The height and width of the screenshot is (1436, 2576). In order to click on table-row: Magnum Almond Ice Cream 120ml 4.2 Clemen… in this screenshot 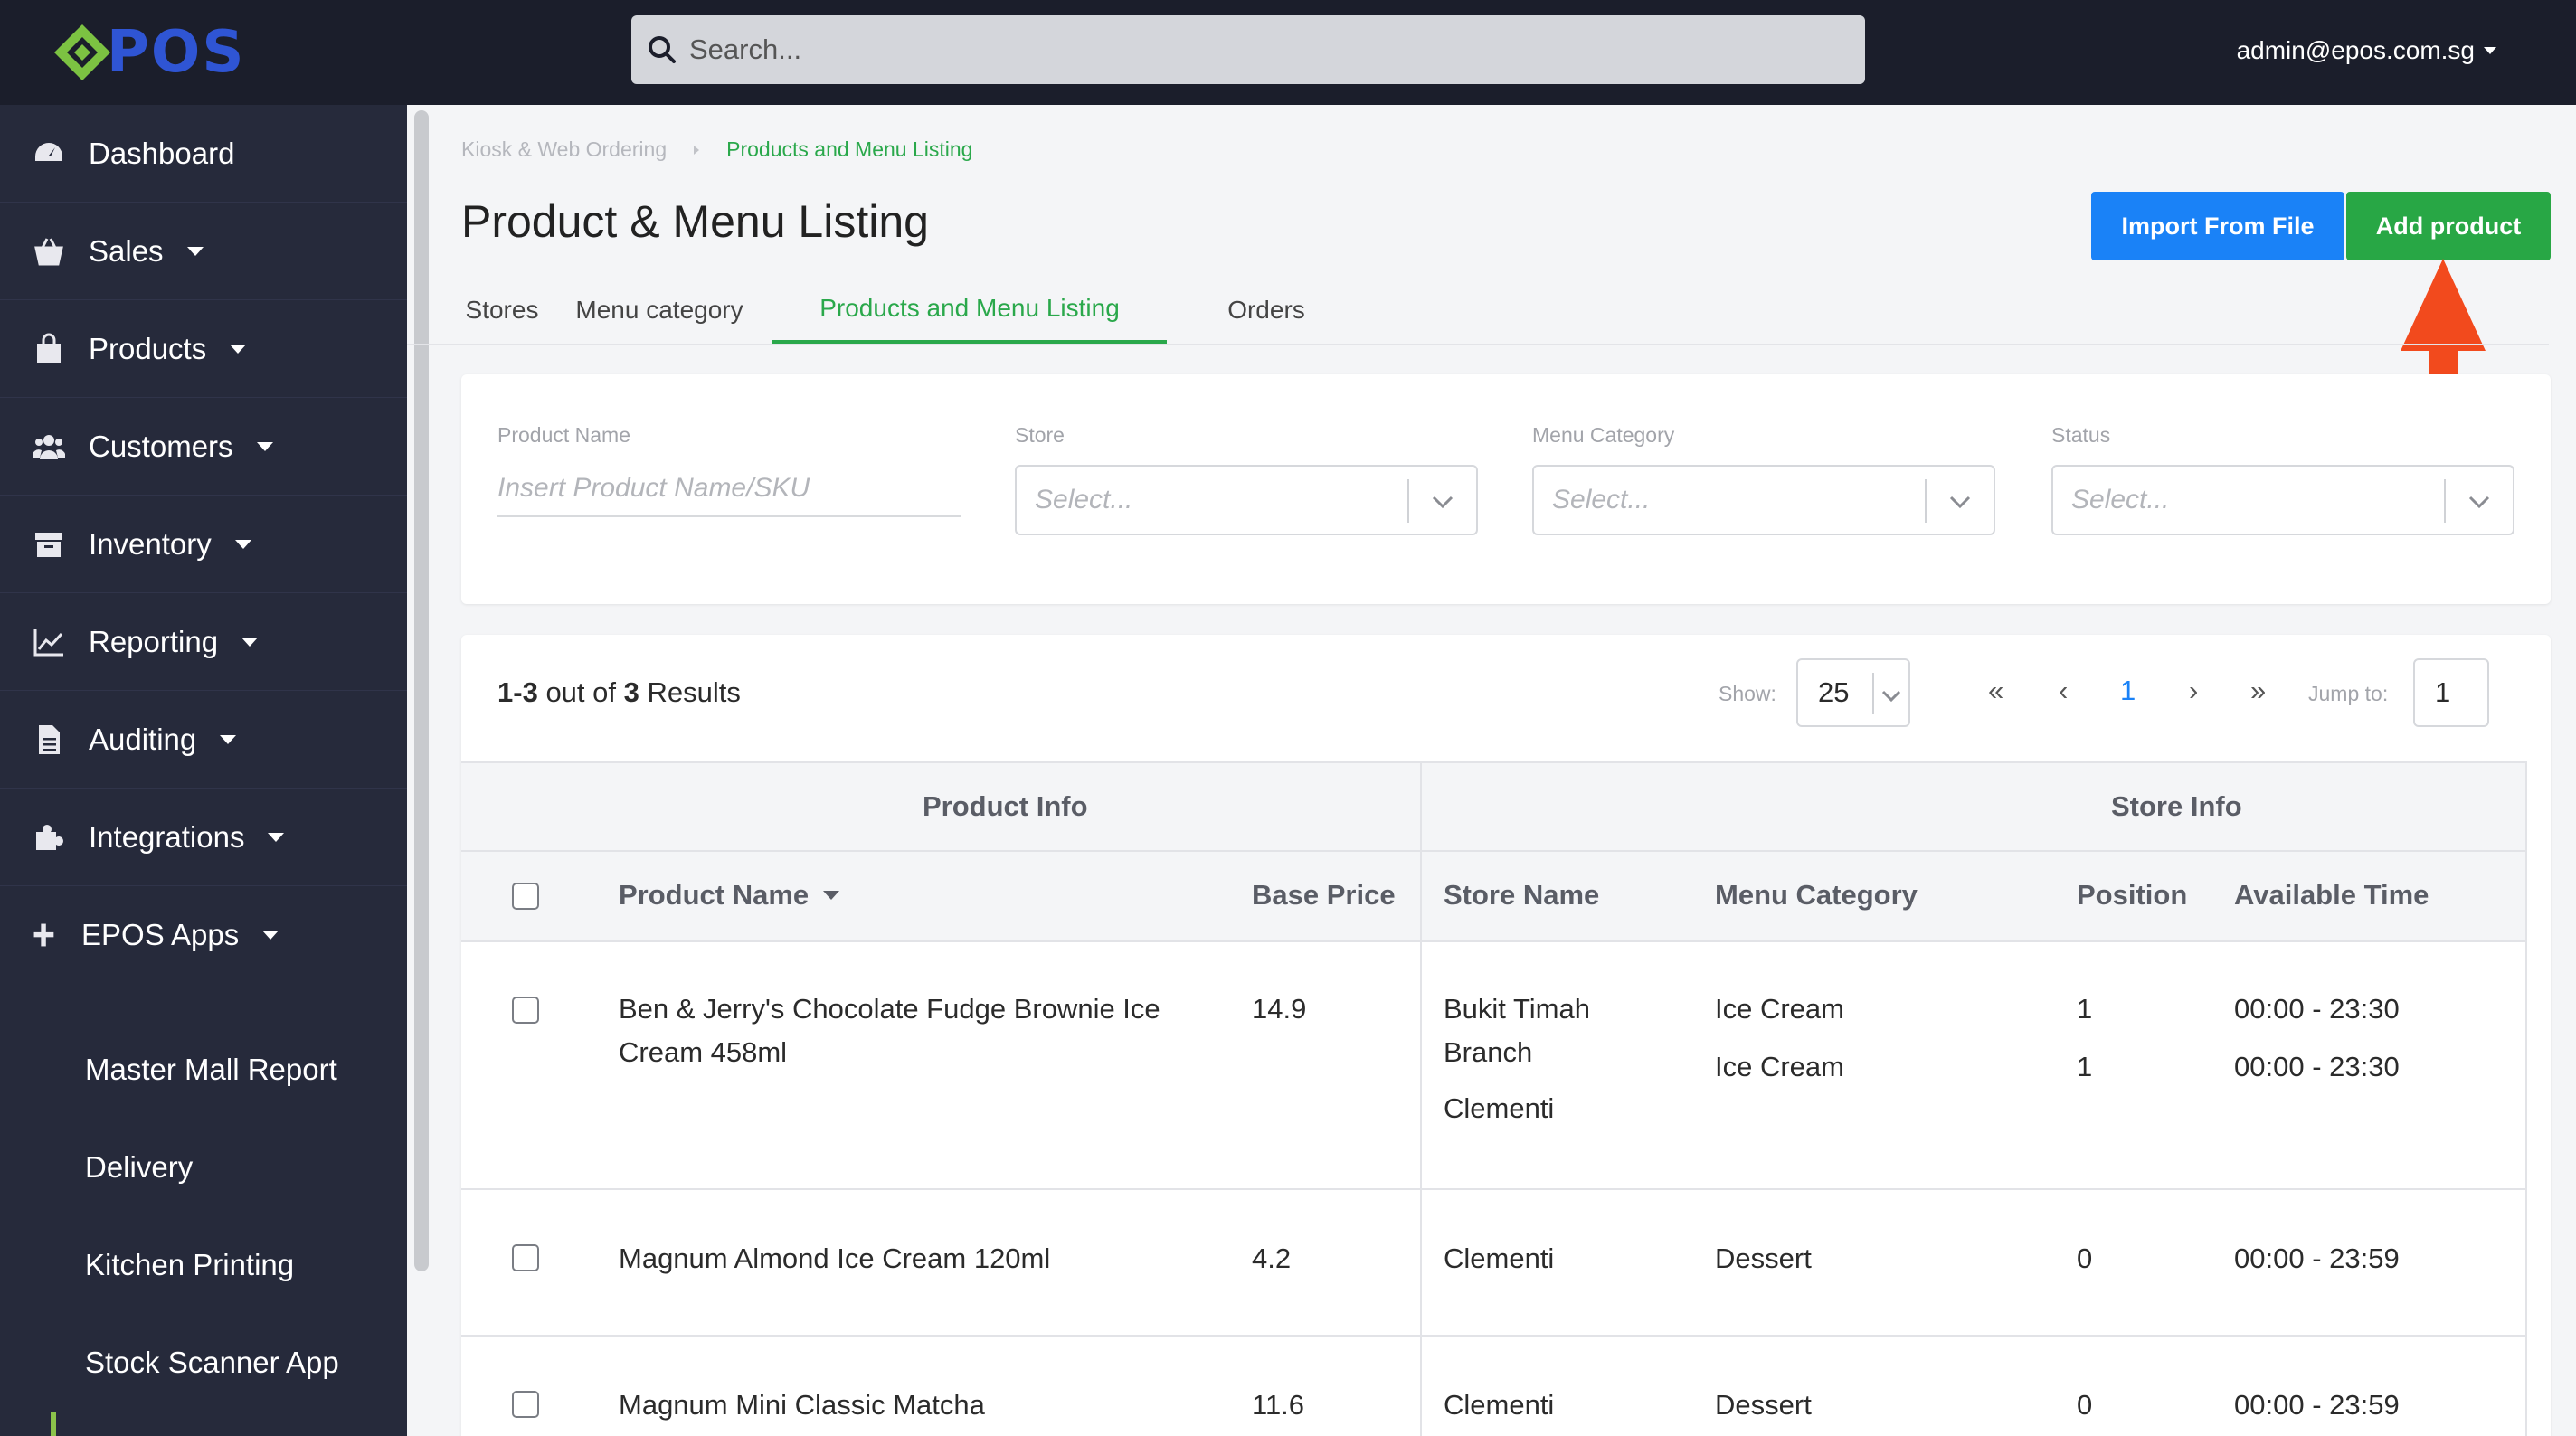, I will do `click(1493, 1263)`.